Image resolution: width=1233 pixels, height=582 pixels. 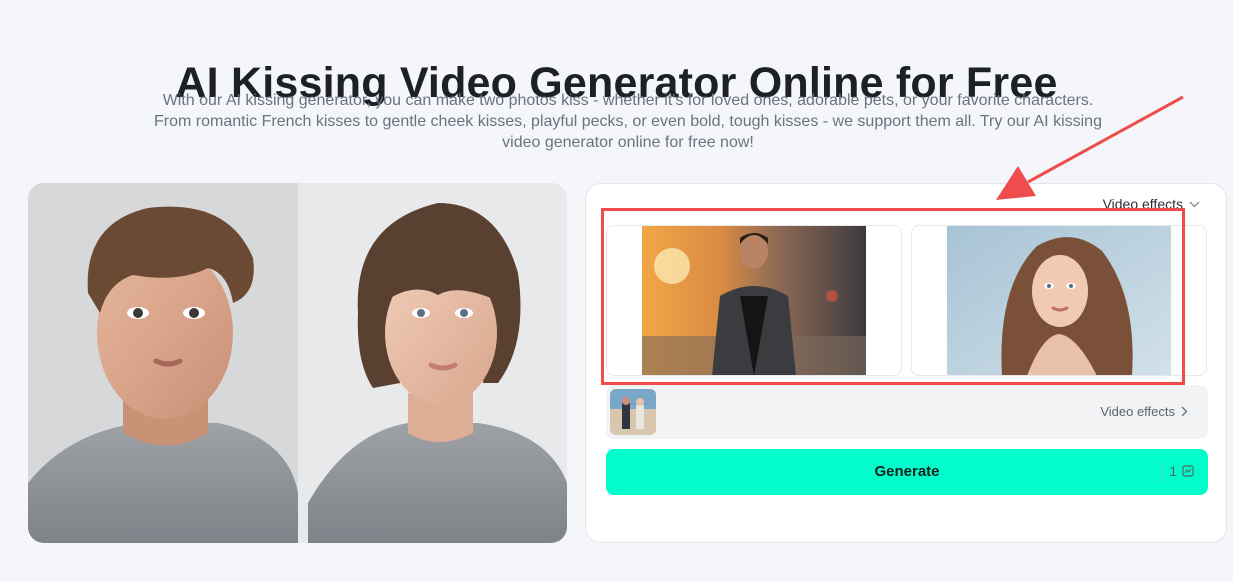 I want to click on video-effects-dropdown: Video effects, so click(x=1151, y=204).